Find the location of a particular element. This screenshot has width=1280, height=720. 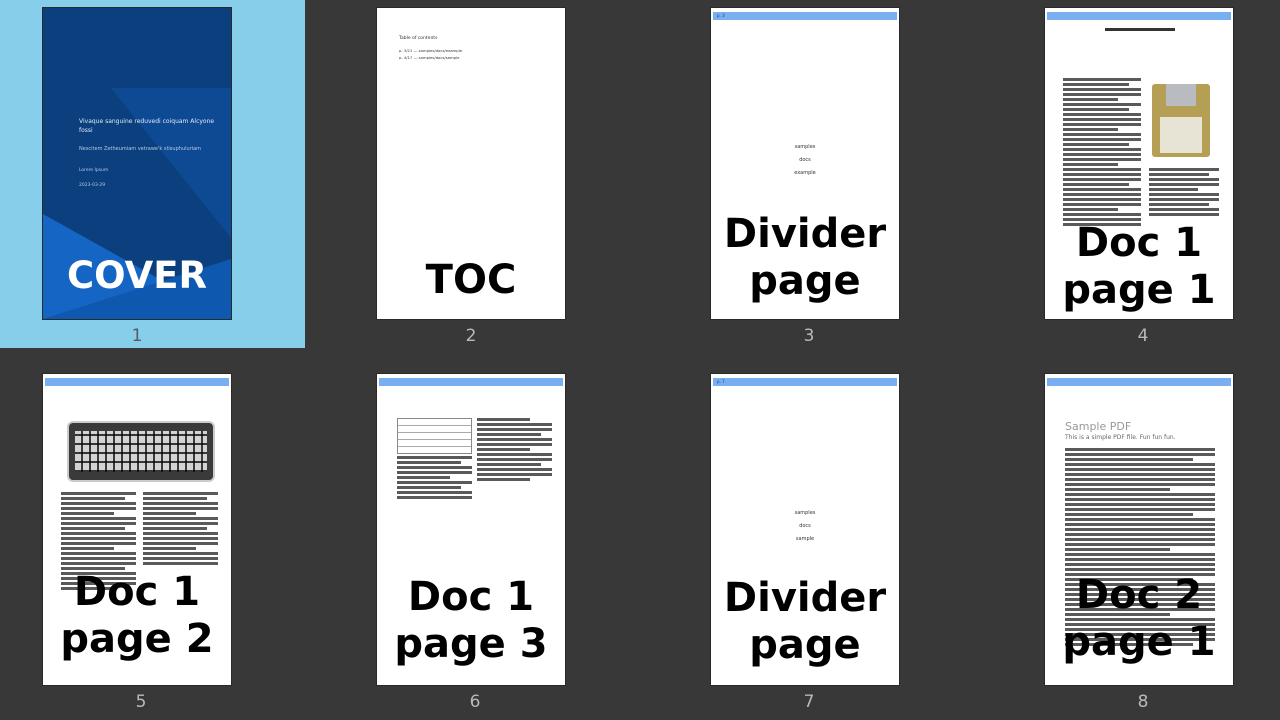

cover-date: 2023-03-29 is located at coordinates (92, 185).